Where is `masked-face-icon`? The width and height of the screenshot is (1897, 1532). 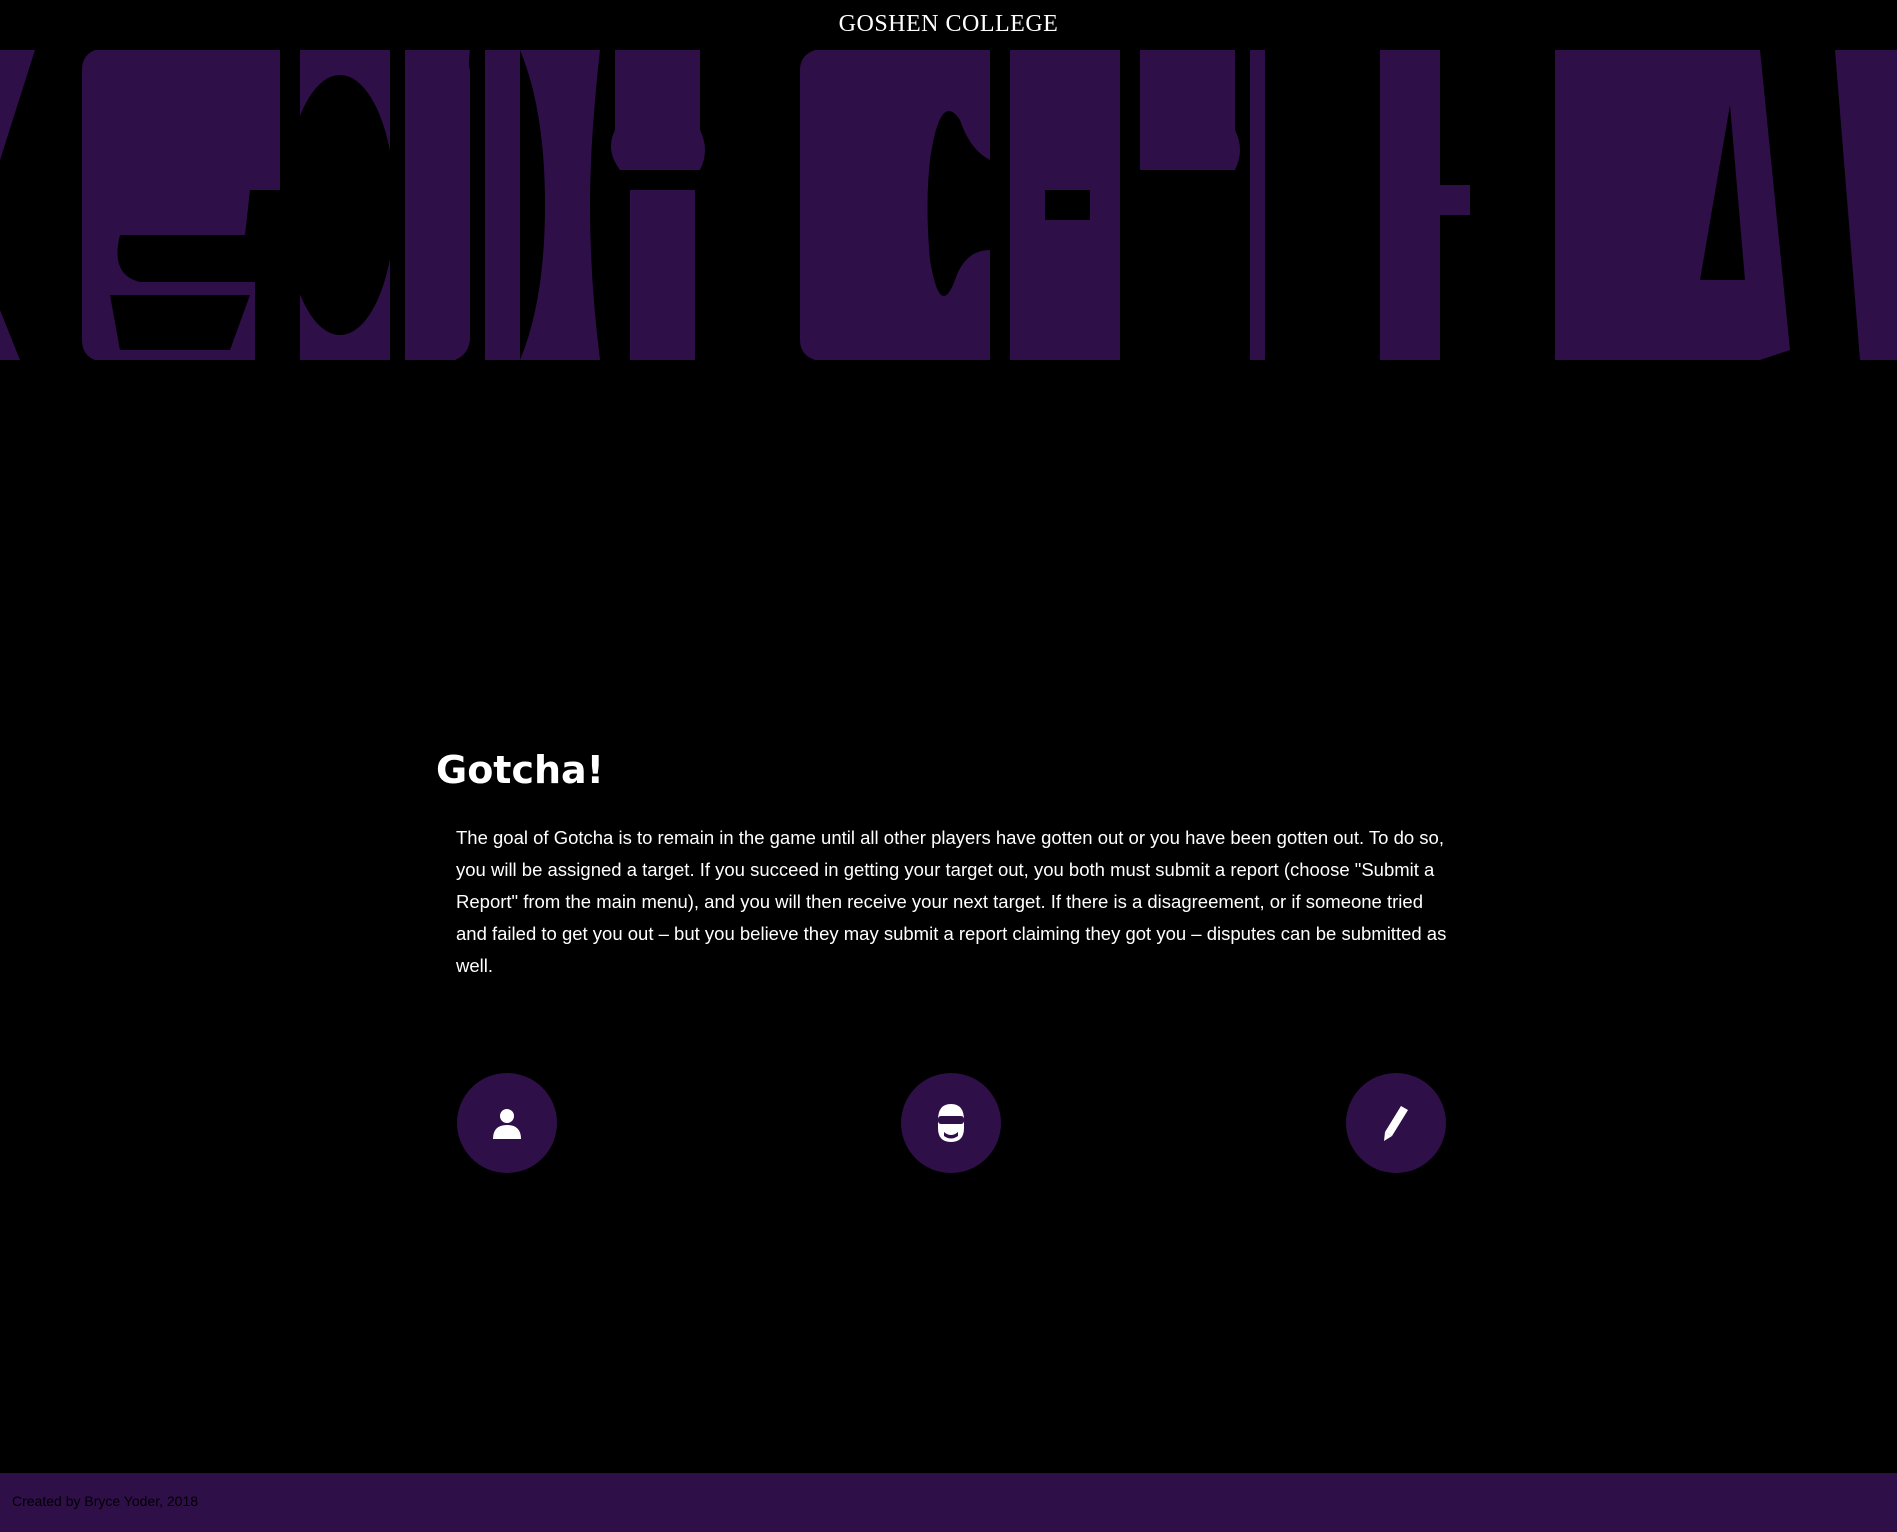
masked-face-icon is located at coordinates (951, 1123).